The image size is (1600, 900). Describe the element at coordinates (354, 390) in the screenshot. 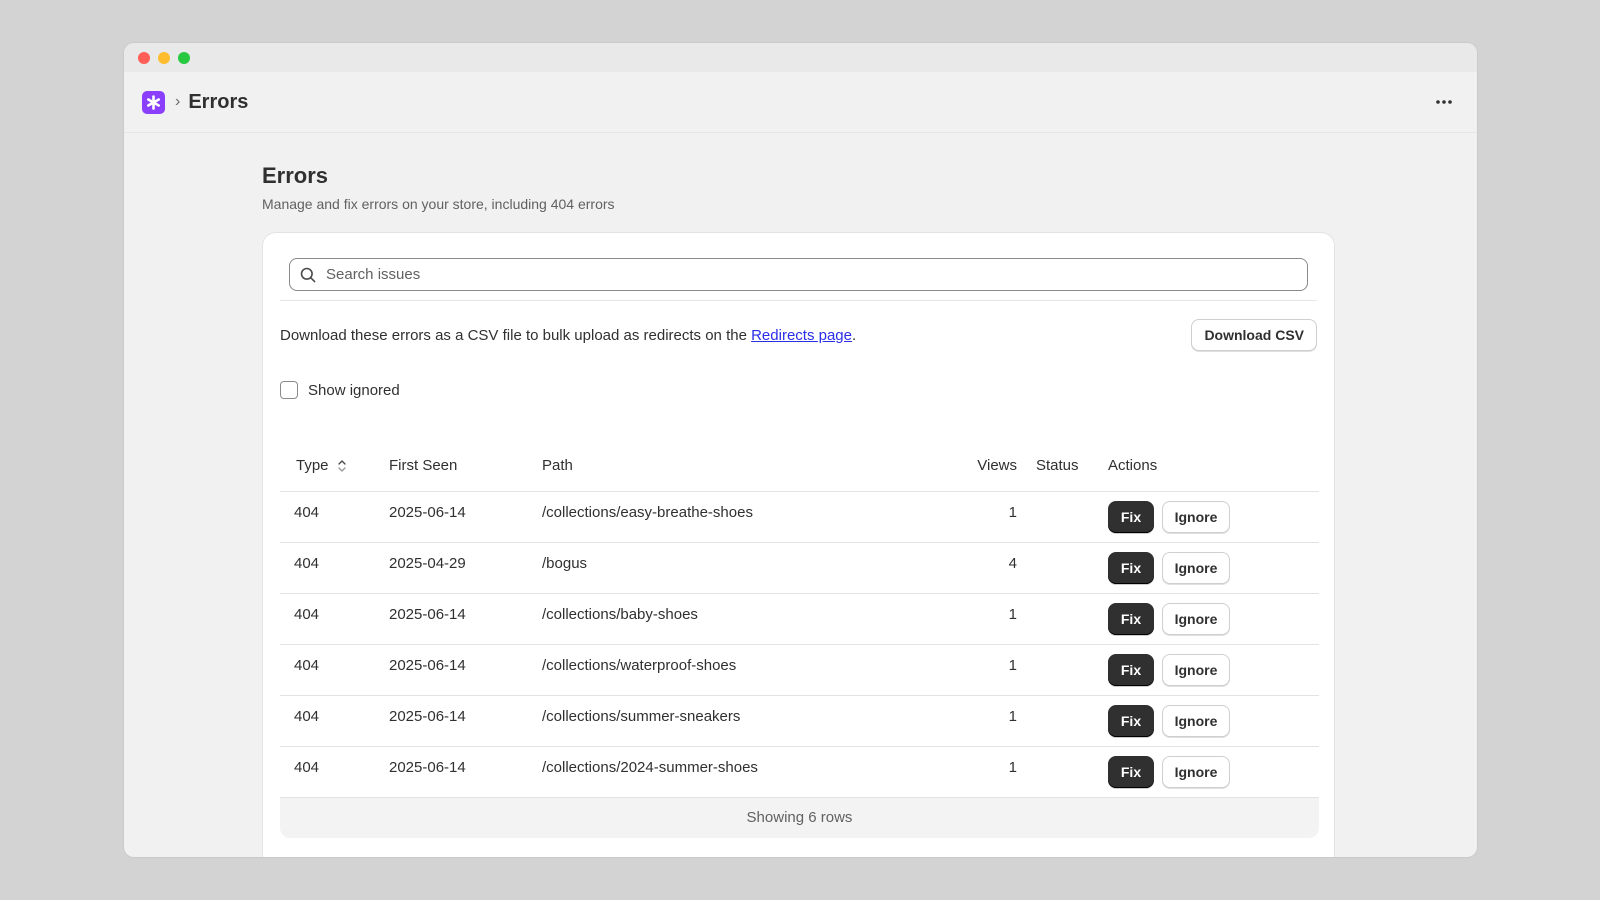

I see `show-ignored-label: Show ignored` at that location.